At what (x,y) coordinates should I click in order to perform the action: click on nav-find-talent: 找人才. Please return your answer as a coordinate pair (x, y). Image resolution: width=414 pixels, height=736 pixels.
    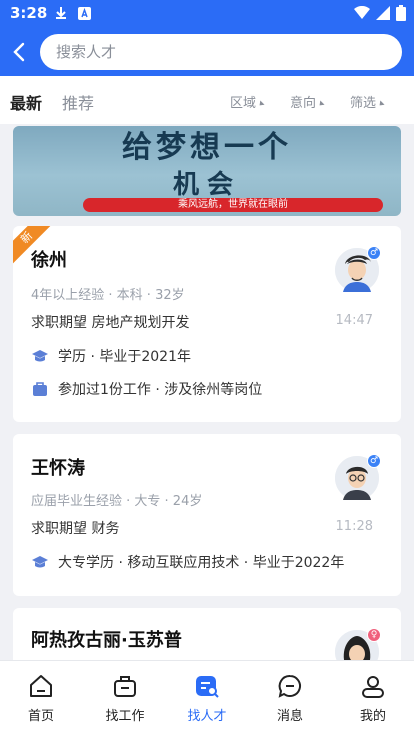
    Looking at the image, I should click on (207, 698).